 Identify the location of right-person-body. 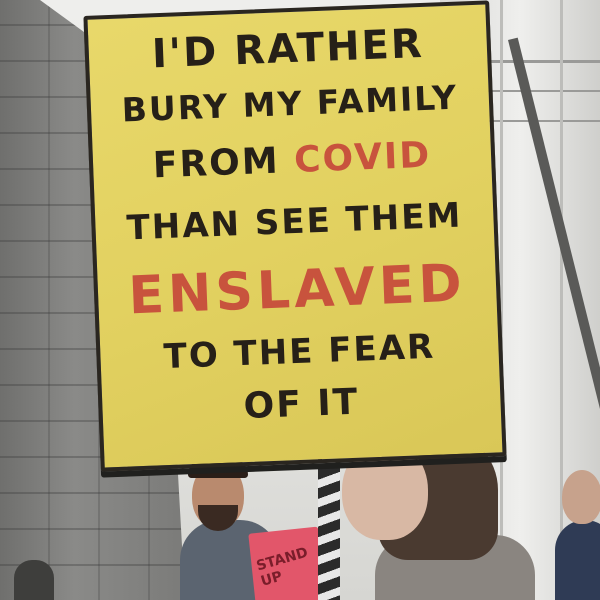
(577, 560).